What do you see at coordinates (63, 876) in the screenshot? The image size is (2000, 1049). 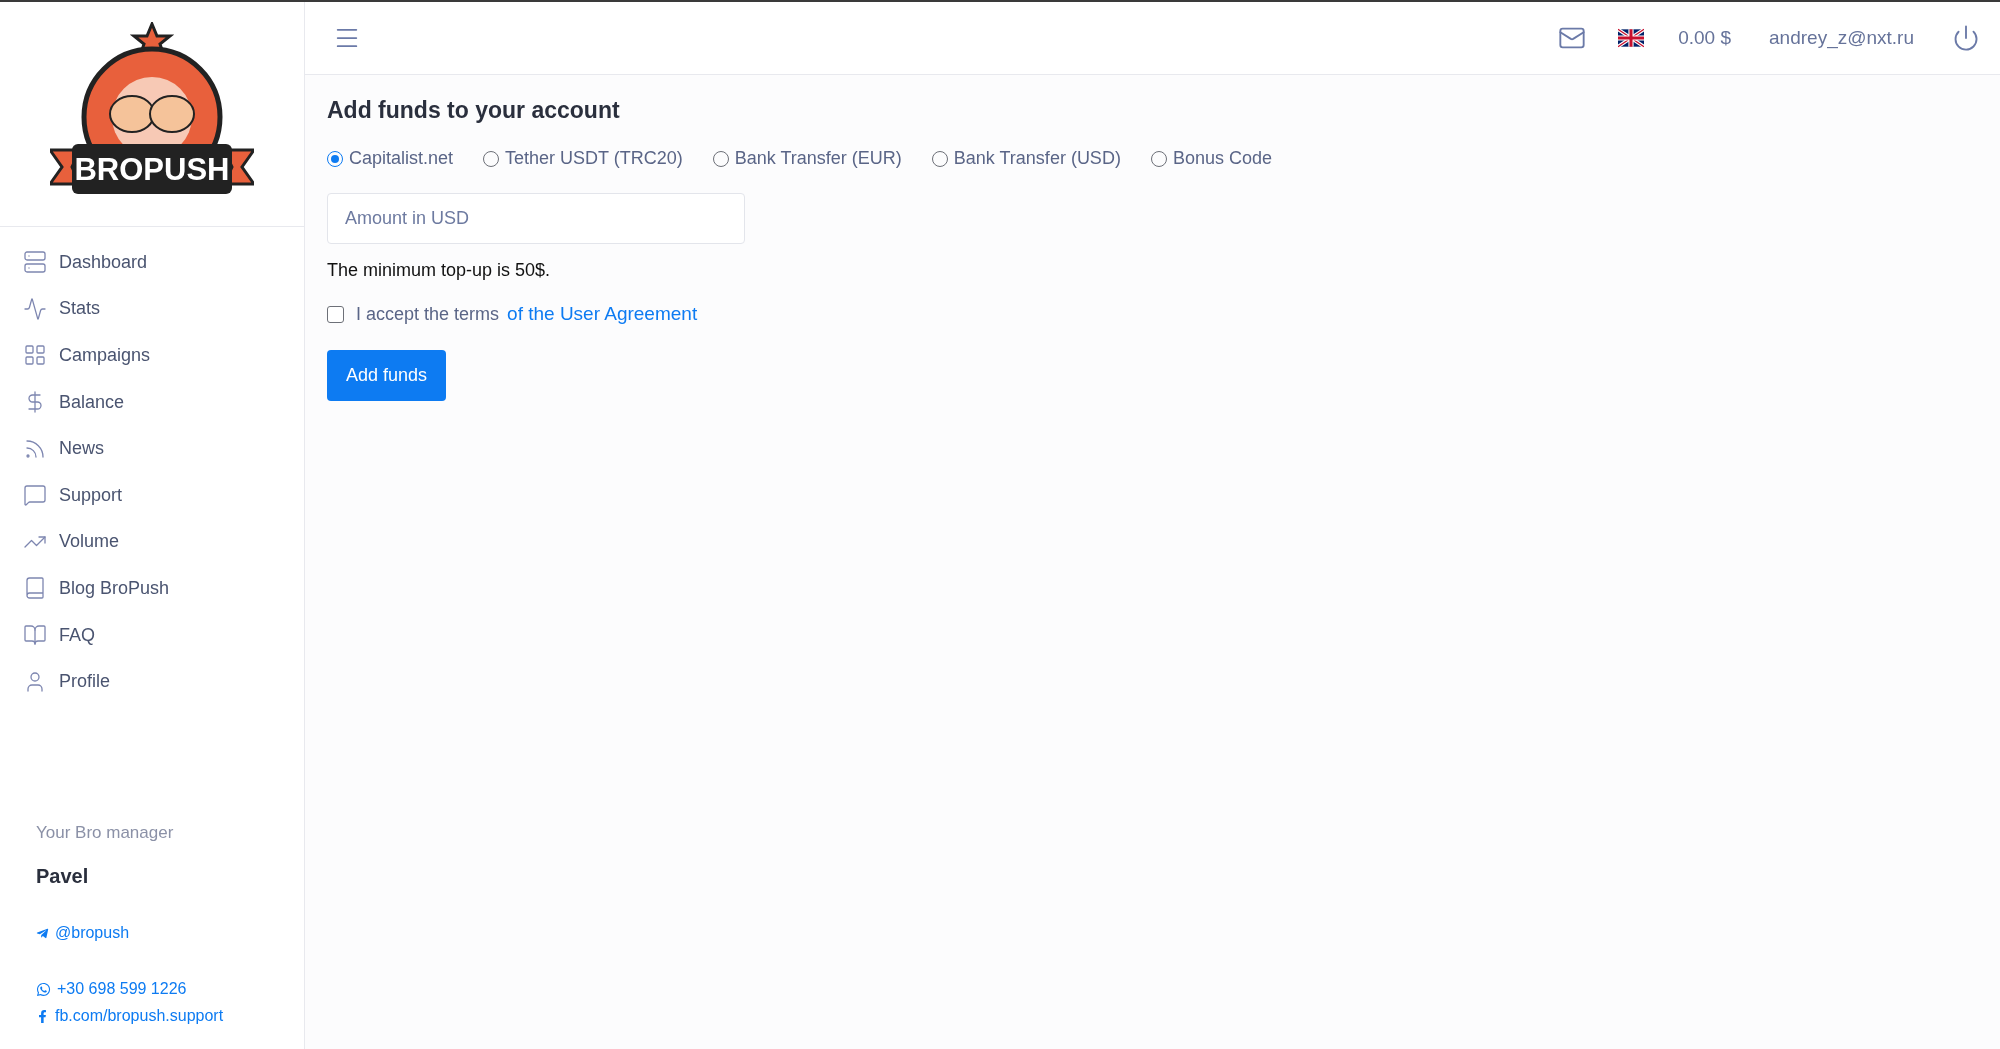 I see `manager-name: Pavel` at bounding box center [63, 876].